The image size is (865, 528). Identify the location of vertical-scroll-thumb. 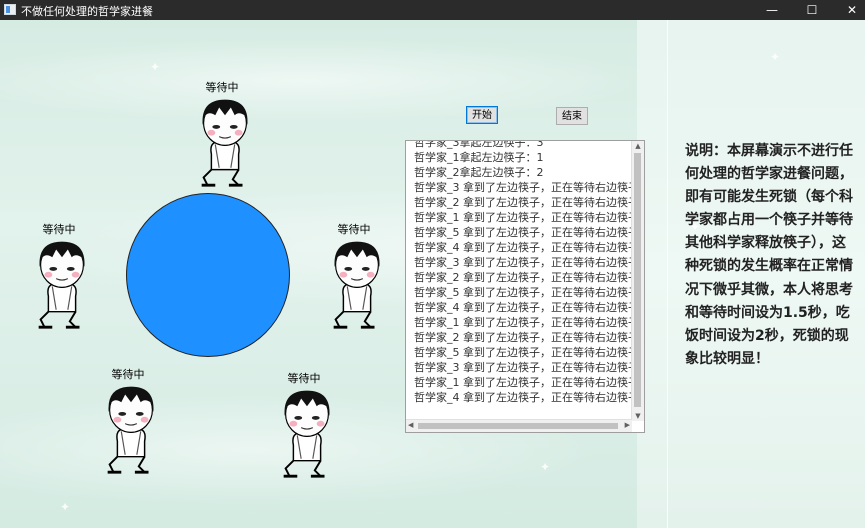
(637, 280).